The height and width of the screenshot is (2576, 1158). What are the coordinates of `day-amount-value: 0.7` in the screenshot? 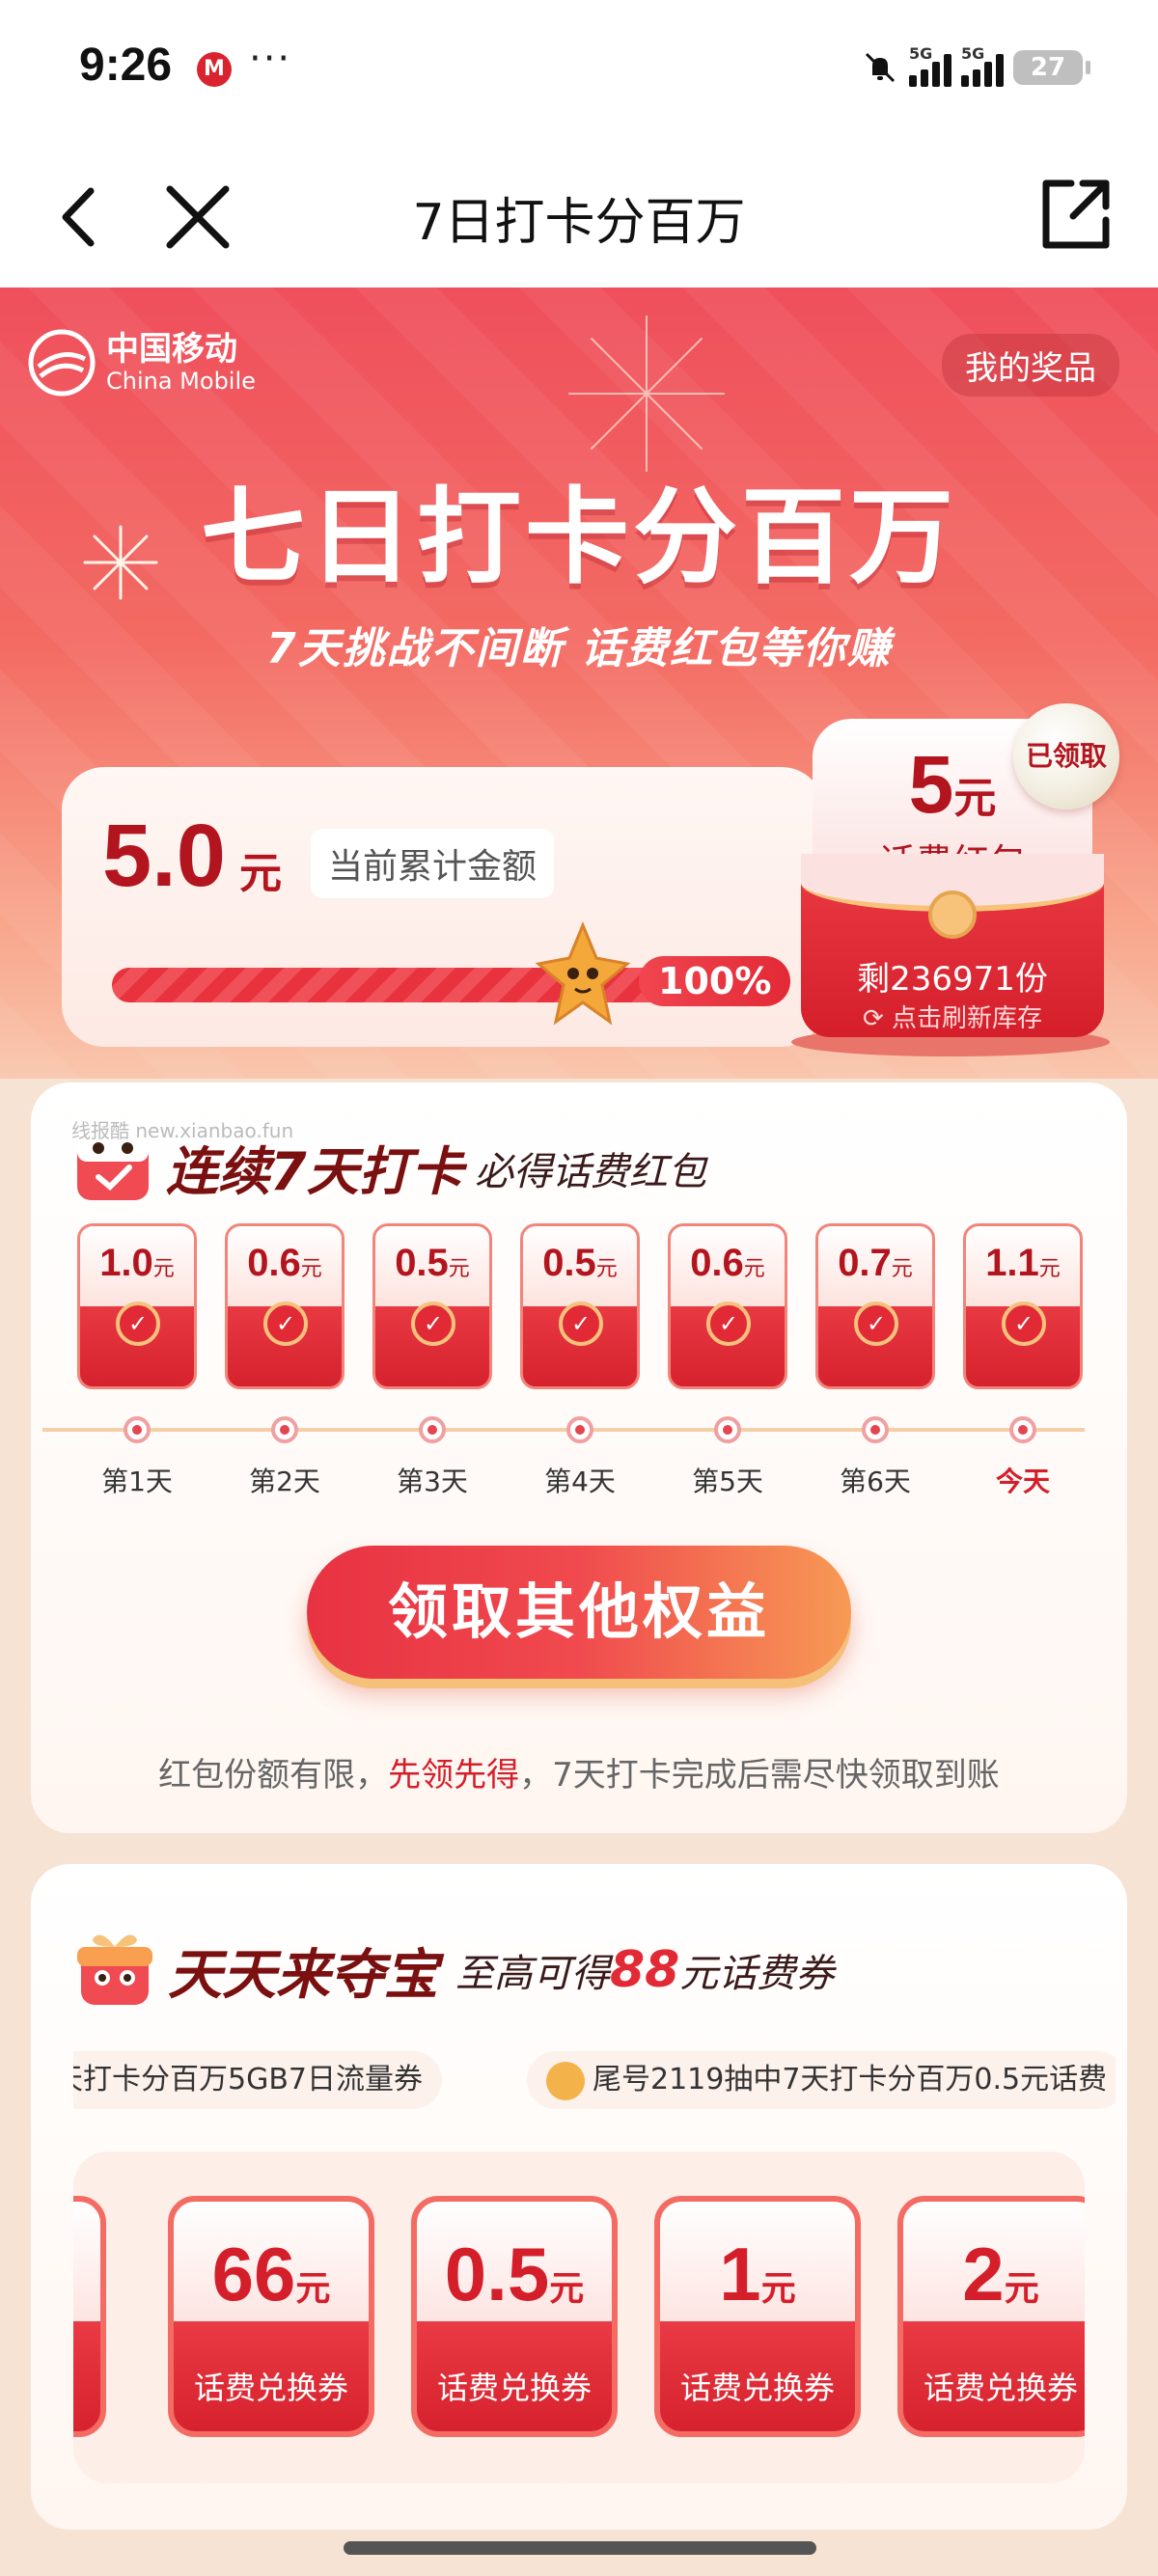 It's located at (865, 1263).